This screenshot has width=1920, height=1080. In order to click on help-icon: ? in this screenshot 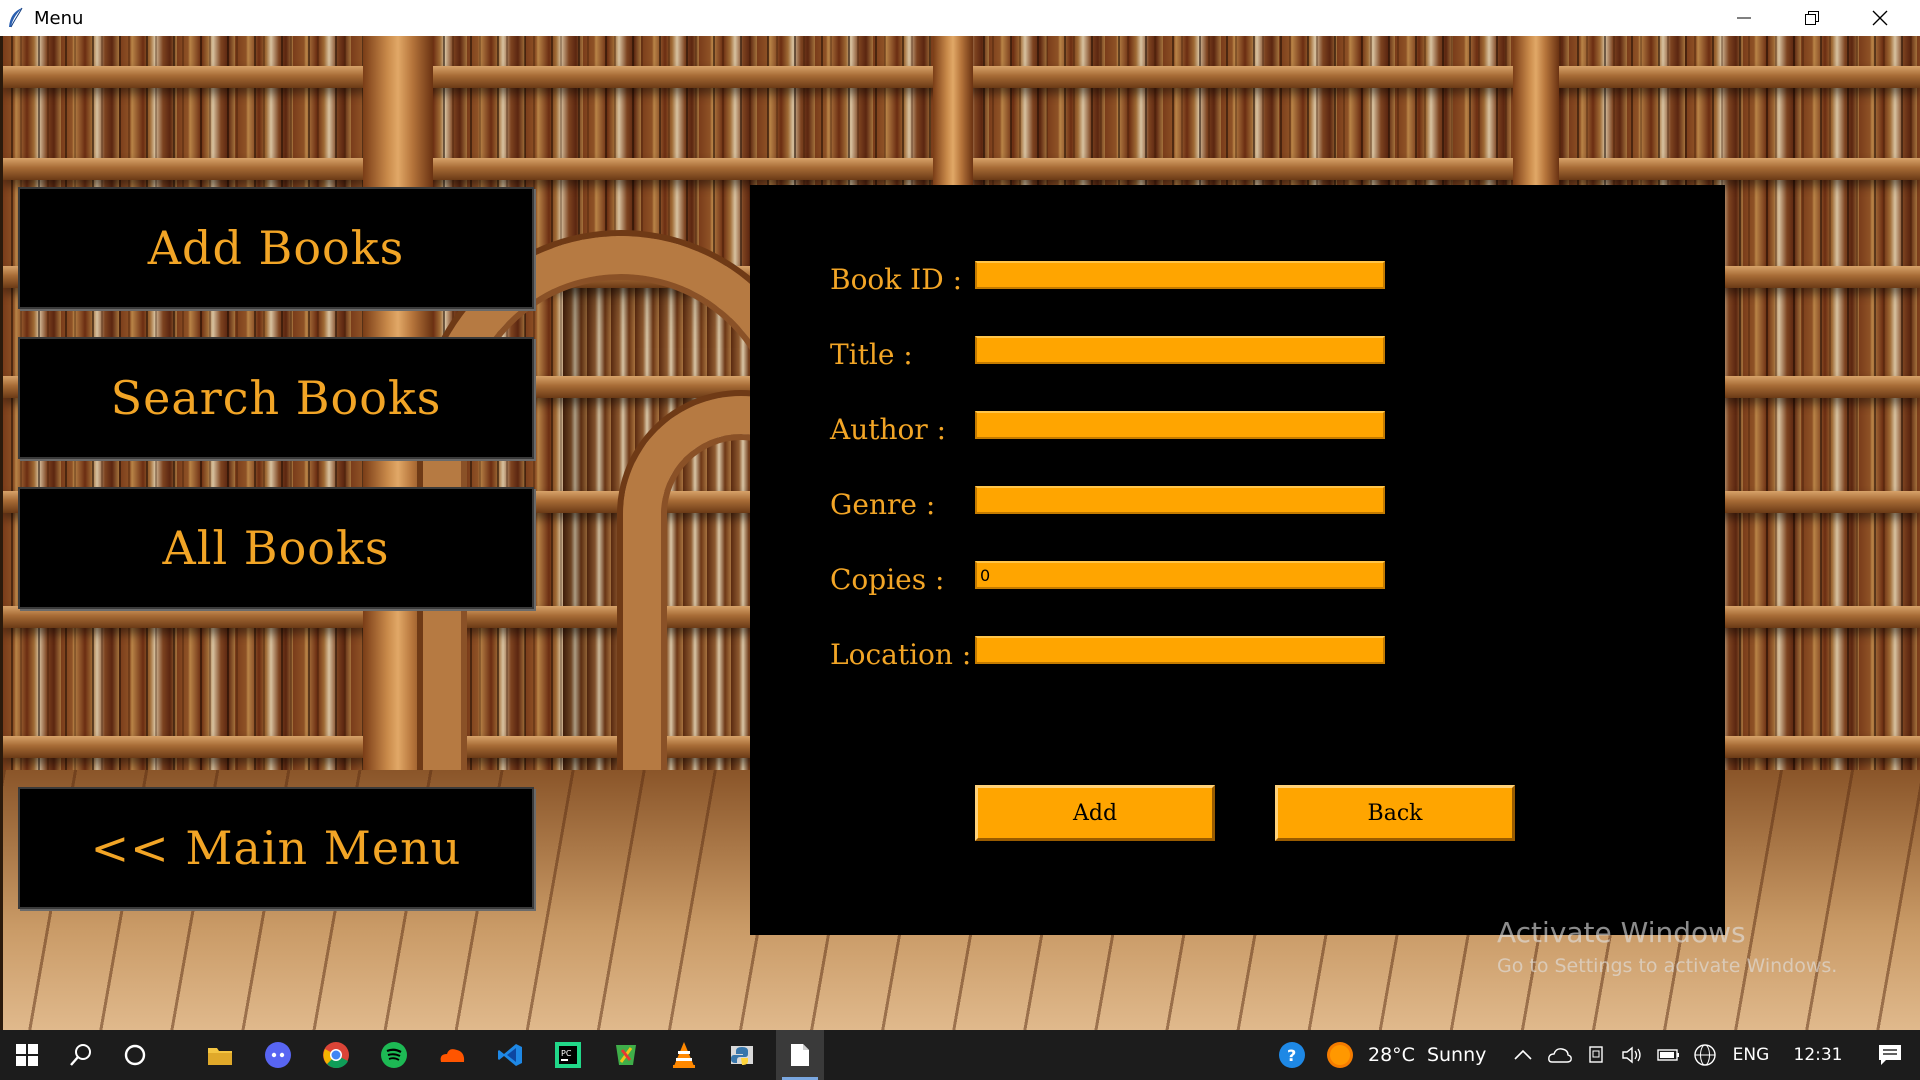, I will do `click(1292, 1055)`.